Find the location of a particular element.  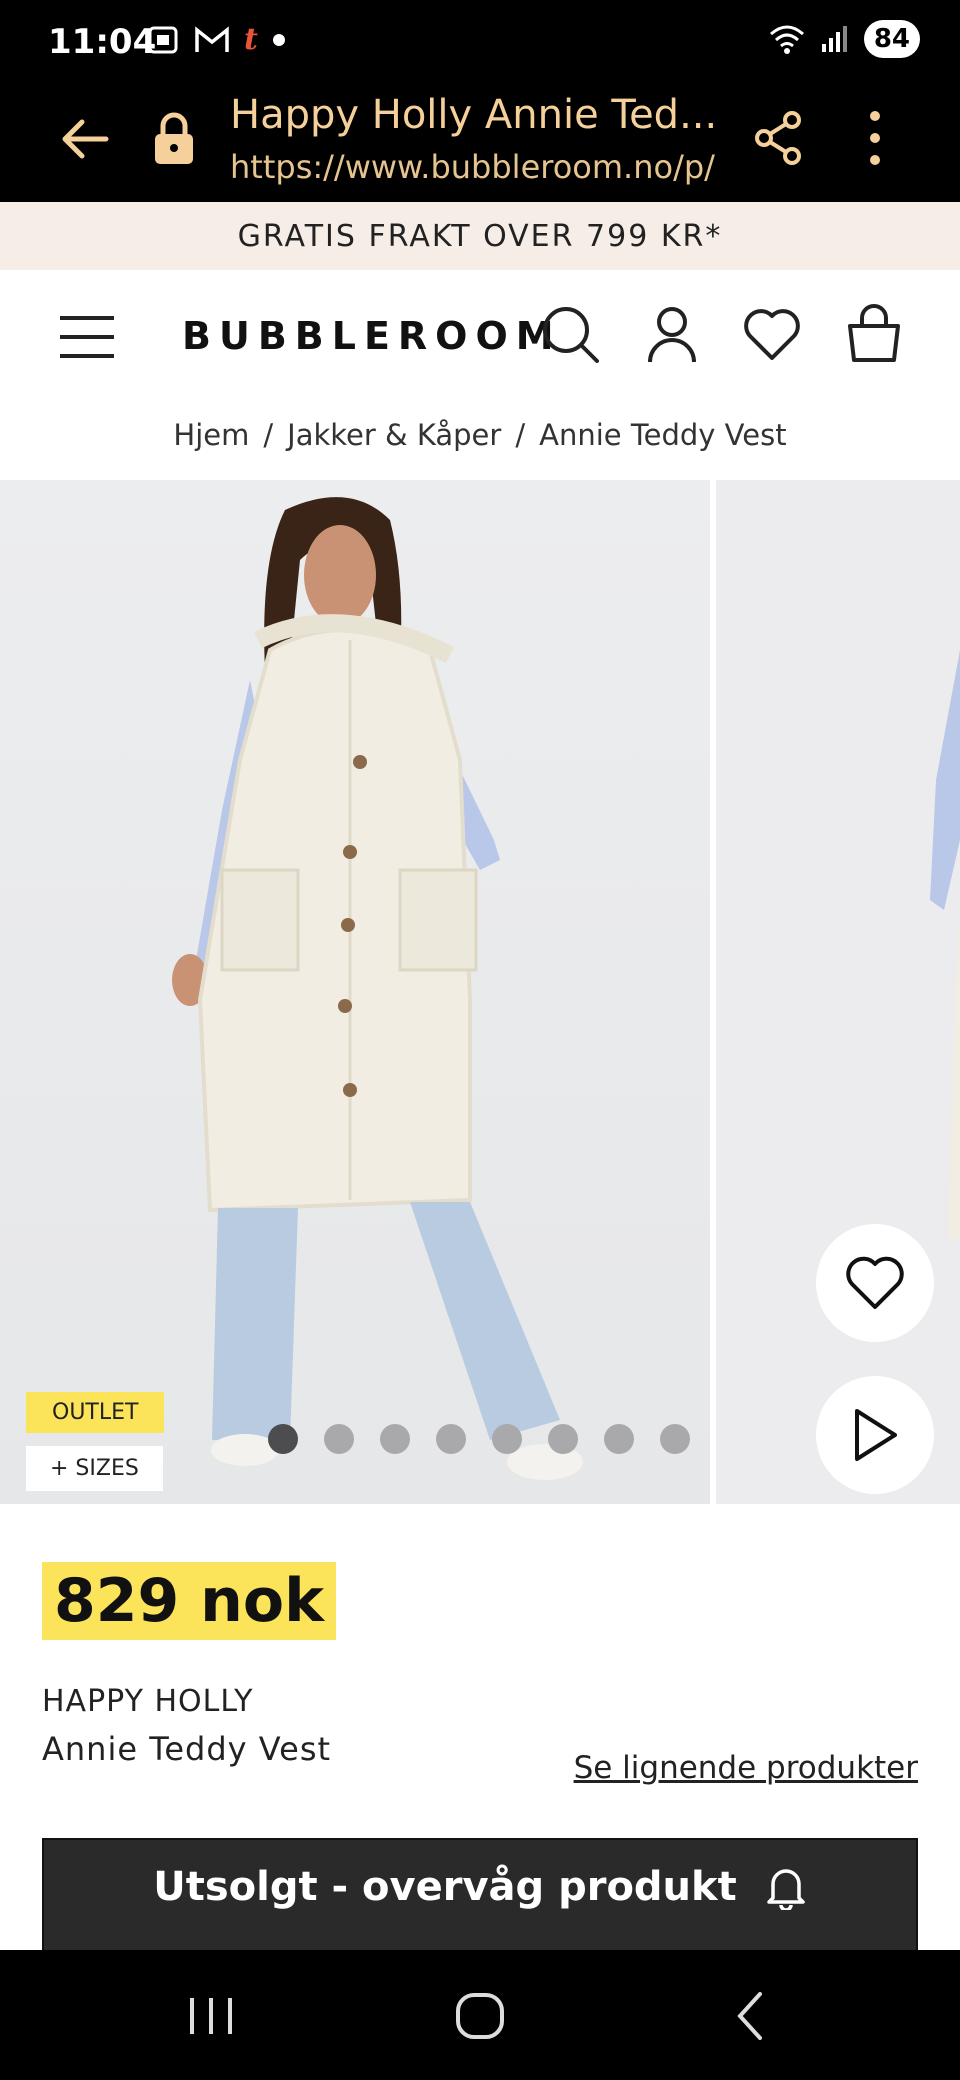

gmail-icon is located at coordinates (212, 39).